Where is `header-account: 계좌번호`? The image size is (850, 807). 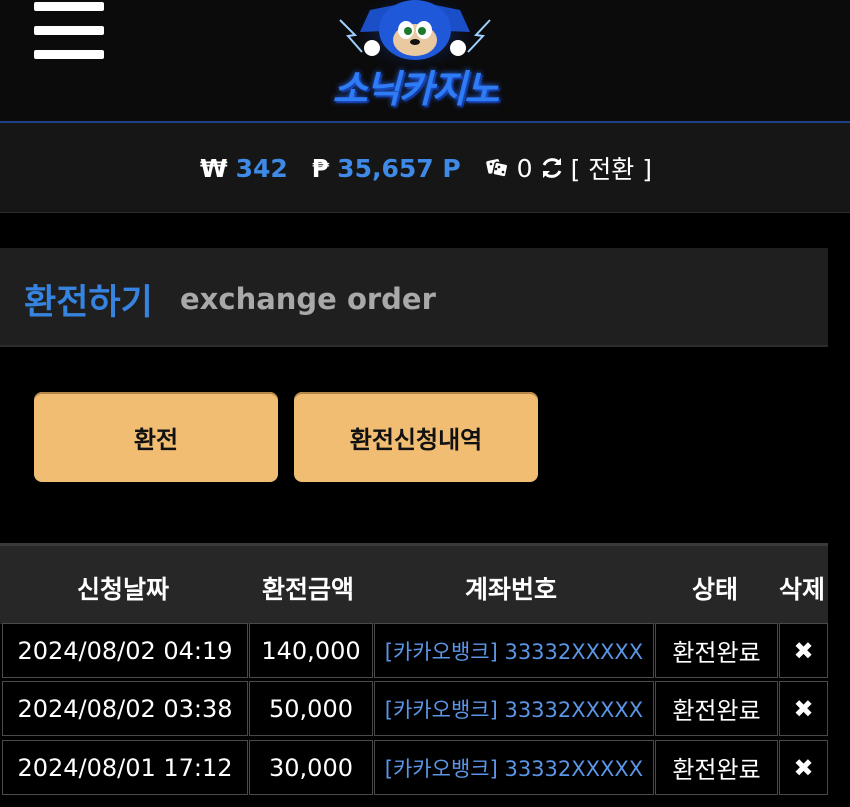
header-account: 계좌번호 is located at coordinates (511, 589).